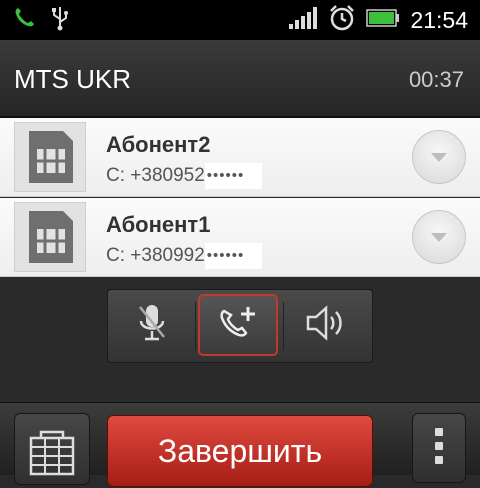 This screenshot has width=480, height=488. What do you see at coordinates (158, 144) in the screenshot?
I see `caller-name: Абонент2` at bounding box center [158, 144].